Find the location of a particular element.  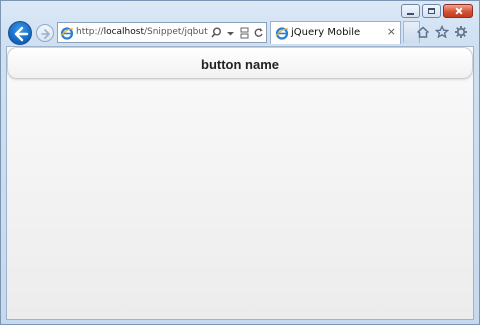

address-url: http://localhost/Snippet/jqbutton.l is located at coordinates (142, 32).